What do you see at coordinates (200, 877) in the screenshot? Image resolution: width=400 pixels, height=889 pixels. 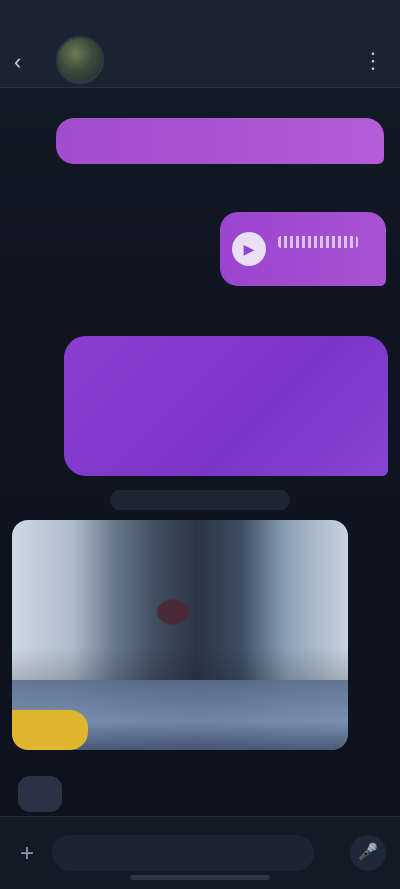 I see `home-indicator` at bounding box center [200, 877].